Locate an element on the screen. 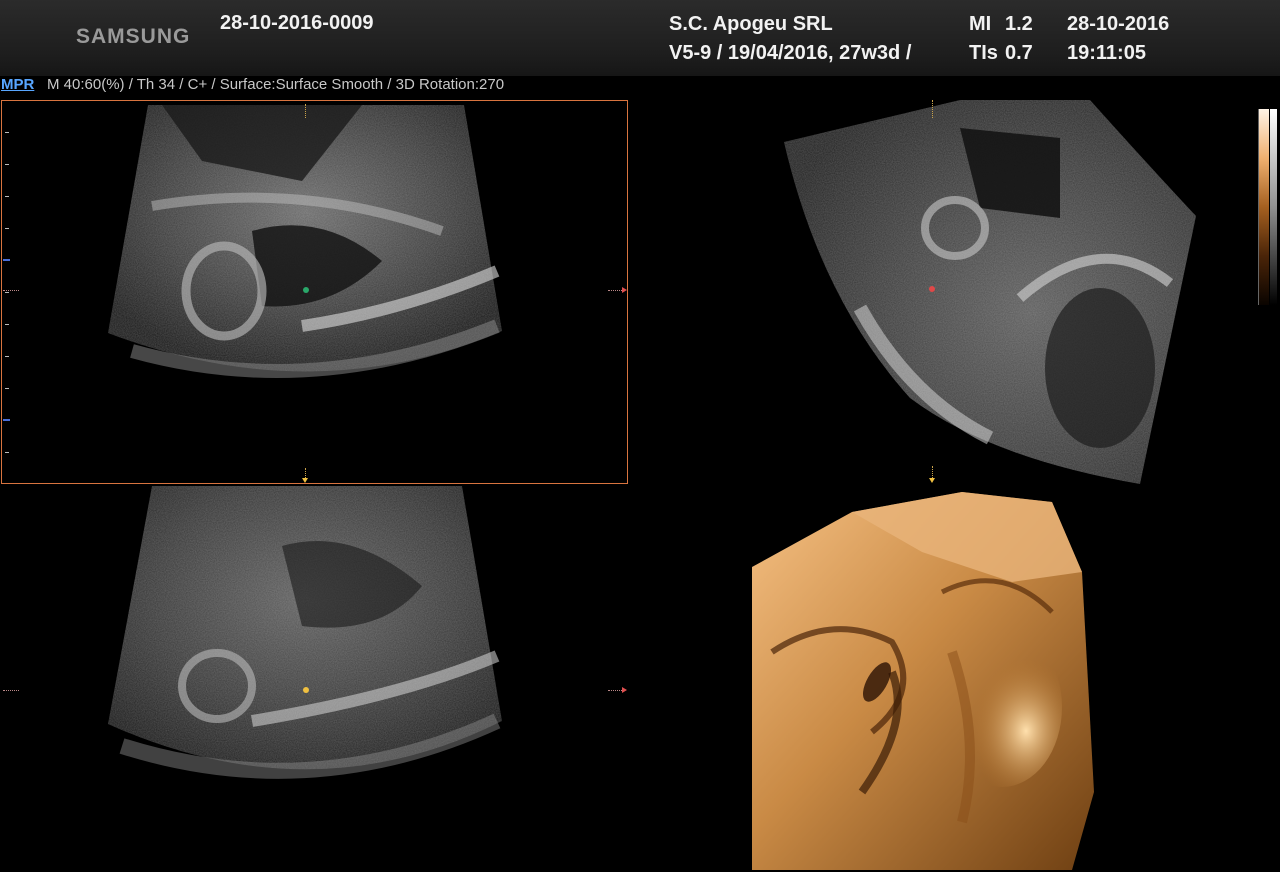 This screenshot has height=872, width=1280. brand-logo: SAMSUNG is located at coordinates (133, 36).